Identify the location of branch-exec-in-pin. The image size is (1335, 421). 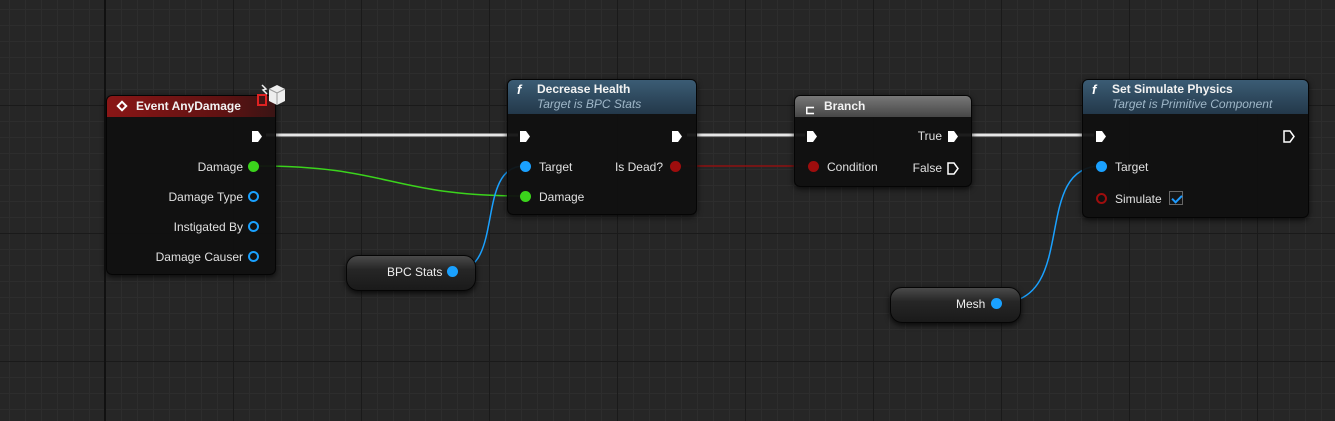
(812, 136).